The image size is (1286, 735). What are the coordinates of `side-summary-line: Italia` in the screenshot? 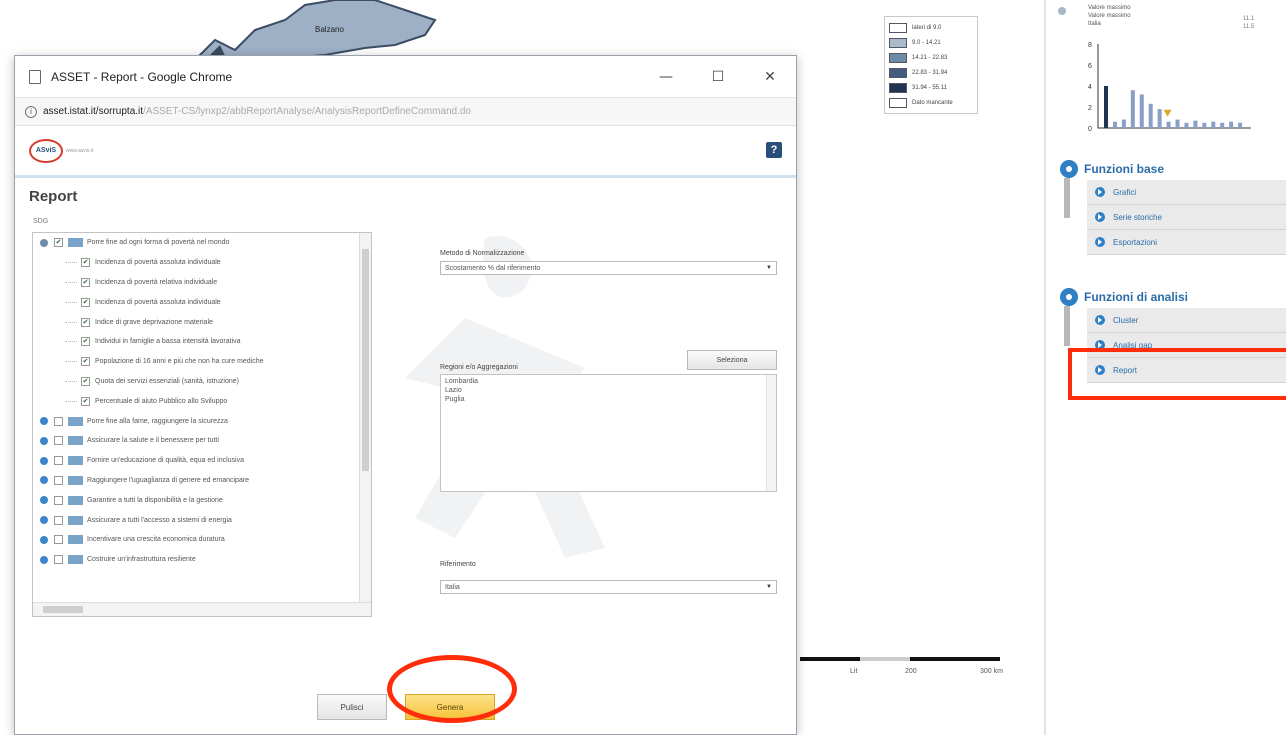 It's located at (1094, 24).